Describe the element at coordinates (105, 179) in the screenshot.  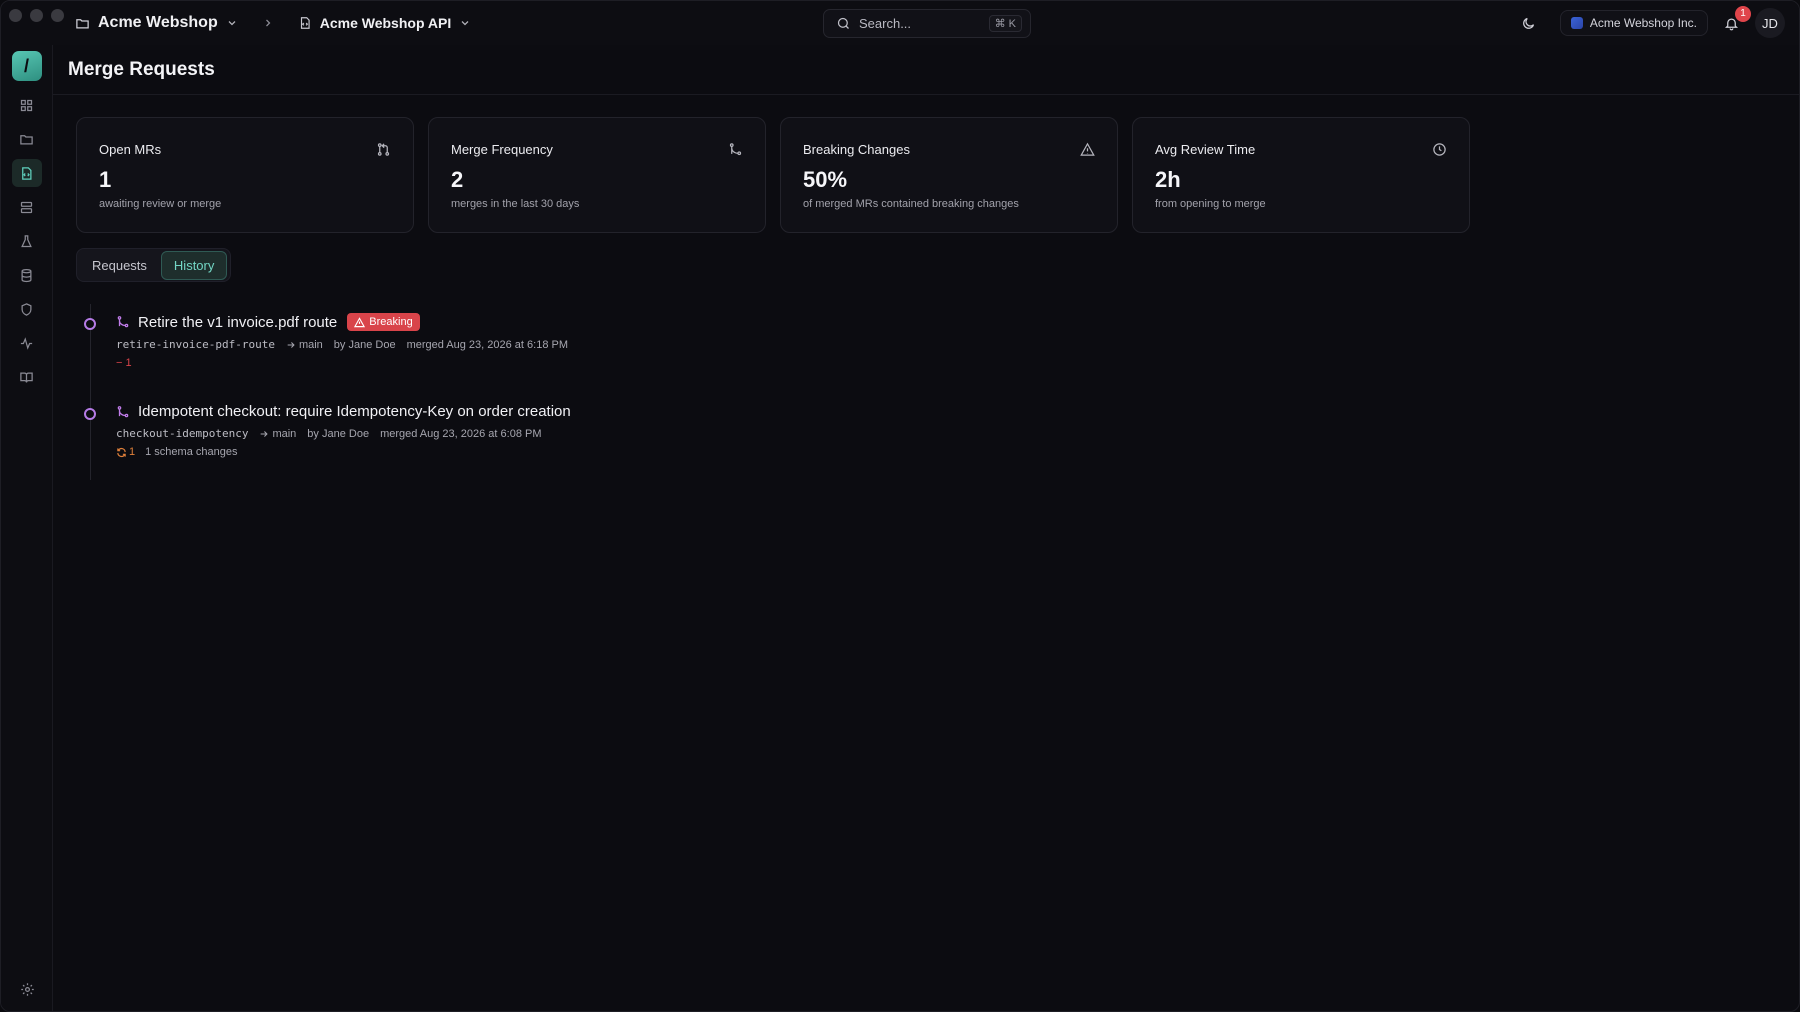
I see `stat-value: 1` at that location.